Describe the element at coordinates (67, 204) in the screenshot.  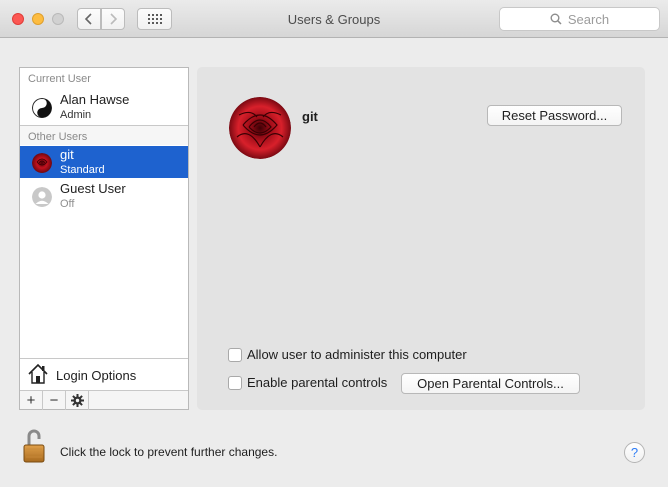
I see `user-role: Off` at that location.